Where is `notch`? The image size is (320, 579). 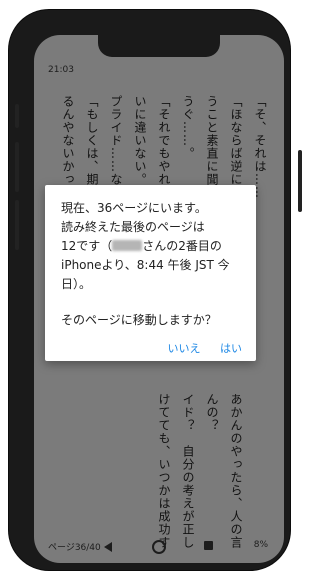 notch is located at coordinates (159, 46).